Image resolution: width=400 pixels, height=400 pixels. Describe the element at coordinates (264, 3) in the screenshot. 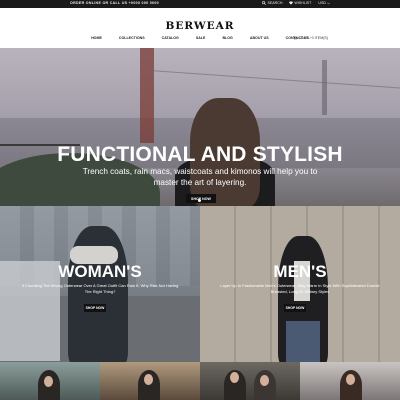

I see `search-icon` at that location.